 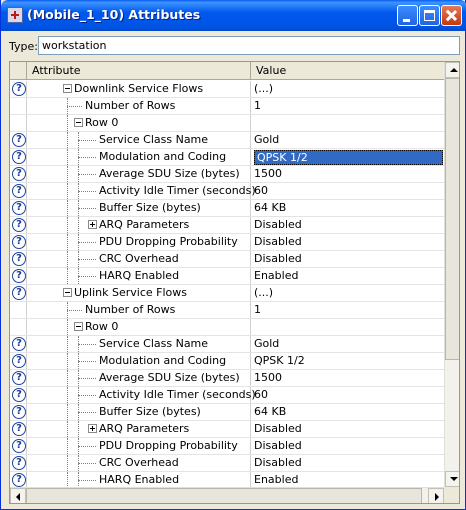 I want to click on scroll-left-button, so click(x=18, y=495).